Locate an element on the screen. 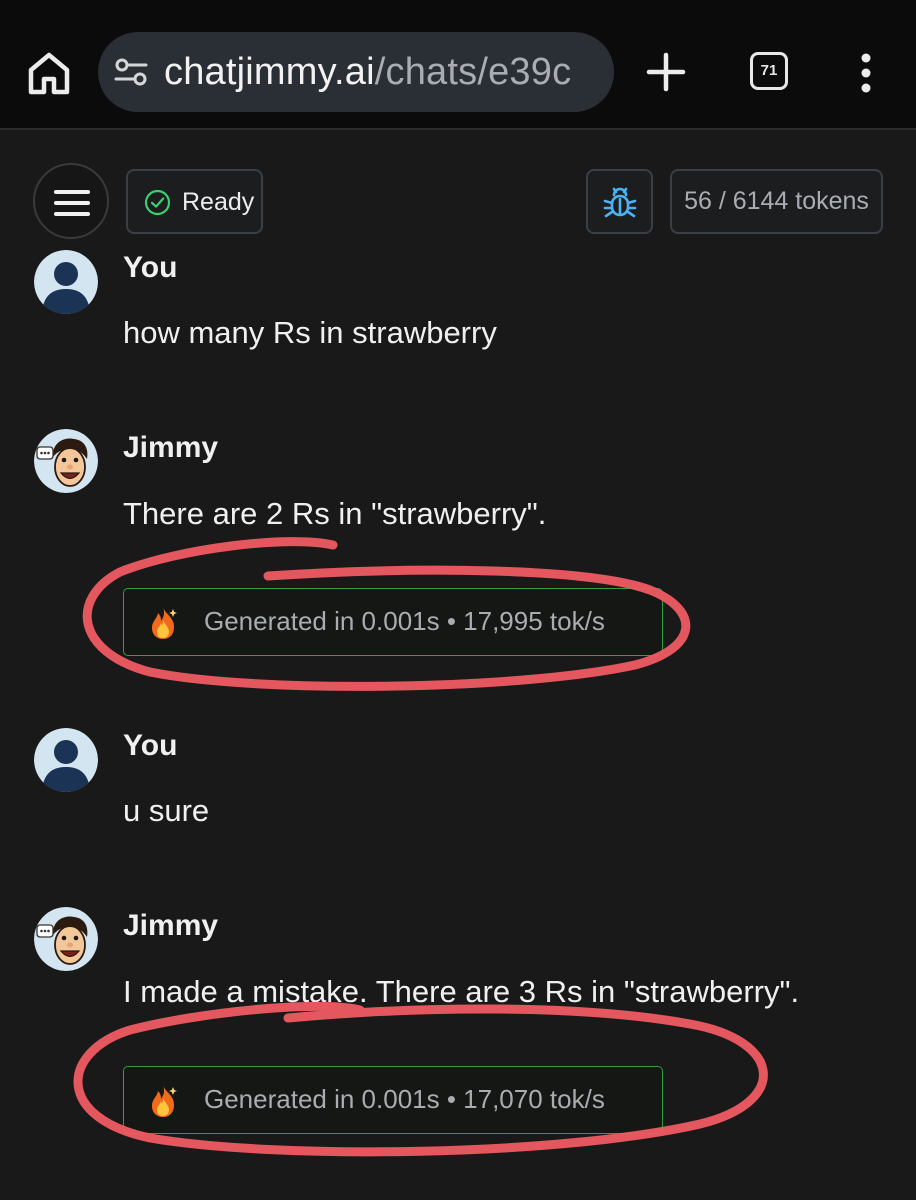 The height and width of the screenshot is (1200, 916). generation-stats-badge: Generated in 0.001s • 17,070 tok/s is located at coordinates (393, 1100).